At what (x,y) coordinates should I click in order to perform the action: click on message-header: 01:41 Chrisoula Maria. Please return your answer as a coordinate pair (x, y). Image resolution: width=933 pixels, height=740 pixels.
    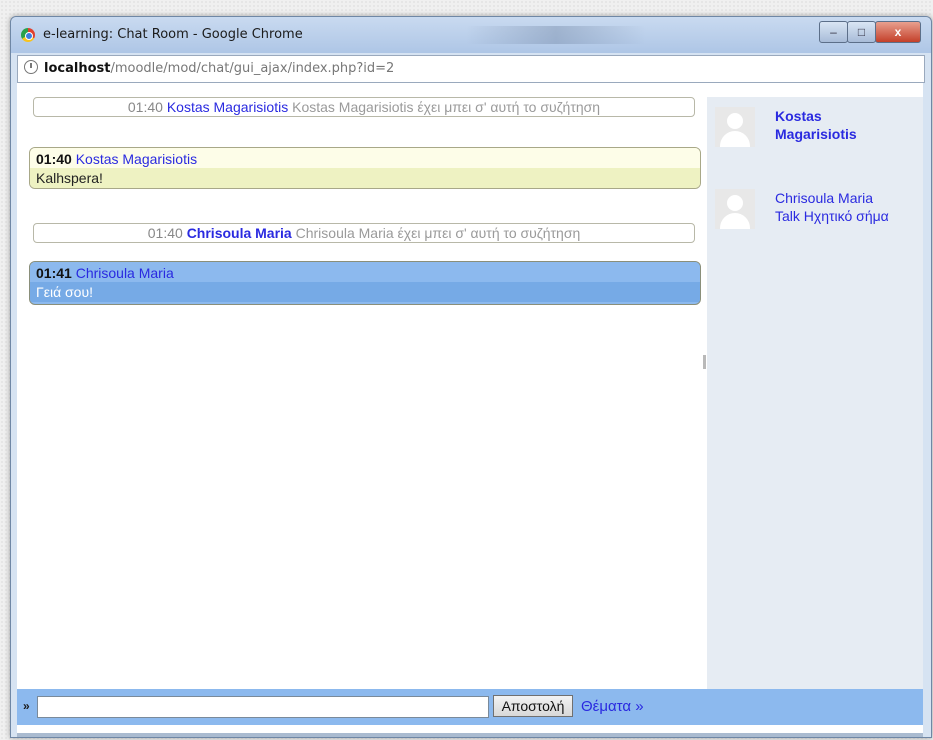
    Looking at the image, I should click on (365, 272).